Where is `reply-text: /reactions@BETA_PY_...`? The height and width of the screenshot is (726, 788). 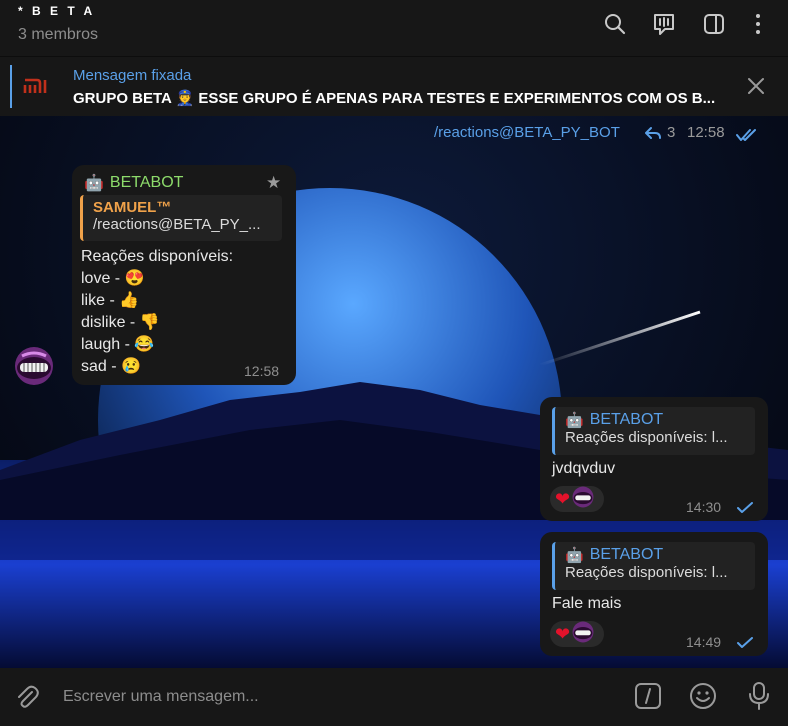 reply-text: /reactions@BETA_PY_... is located at coordinates (177, 224).